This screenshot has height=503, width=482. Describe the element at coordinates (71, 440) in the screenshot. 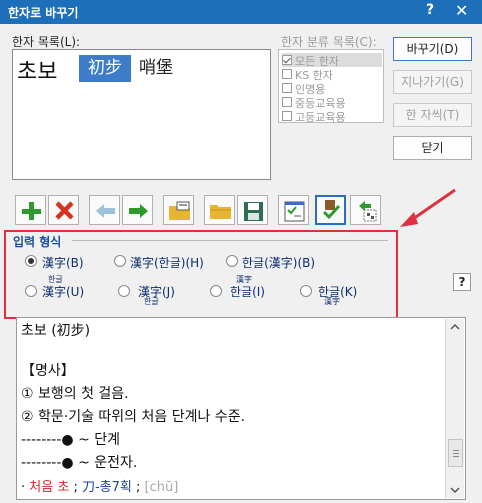

I see `entry-example-1: --------● ~ 단계` at that location.